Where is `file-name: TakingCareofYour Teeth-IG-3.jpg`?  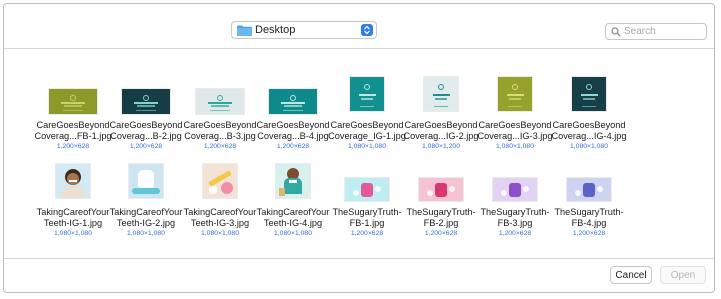
file-name: TakingCareofYour Teeth-IG-3.jpg is located at coordinates (220, 218).